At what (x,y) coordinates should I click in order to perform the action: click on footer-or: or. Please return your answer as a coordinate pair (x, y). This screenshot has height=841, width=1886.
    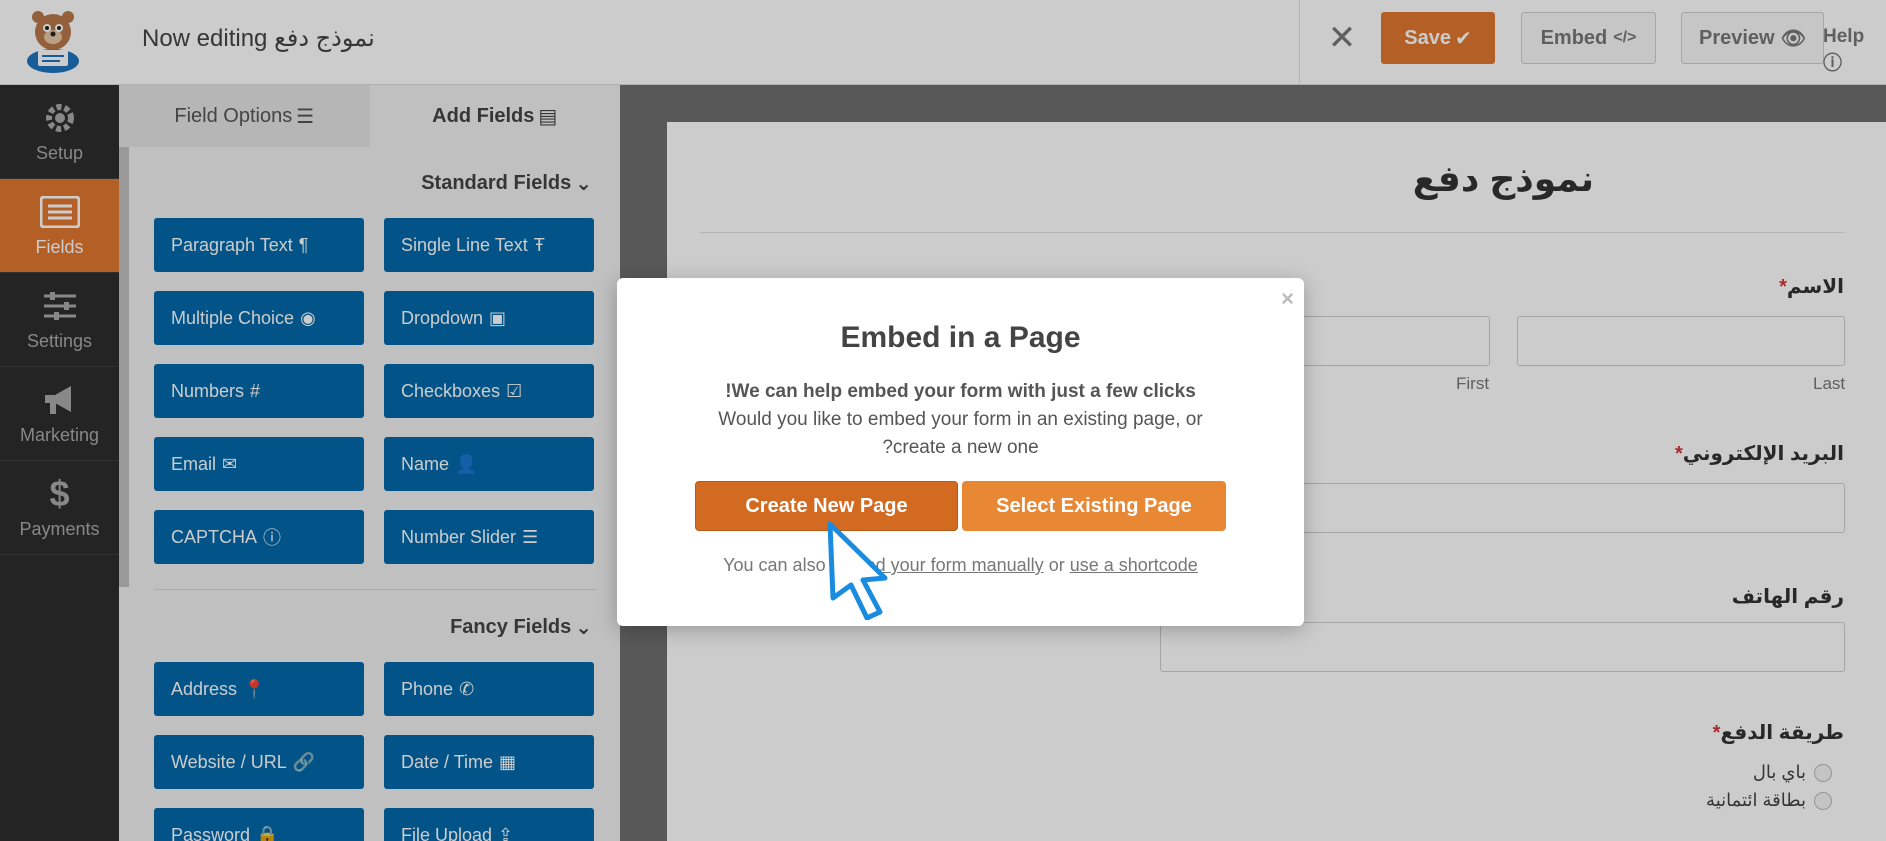
    Looking at the image, I should click on (1056, 565).